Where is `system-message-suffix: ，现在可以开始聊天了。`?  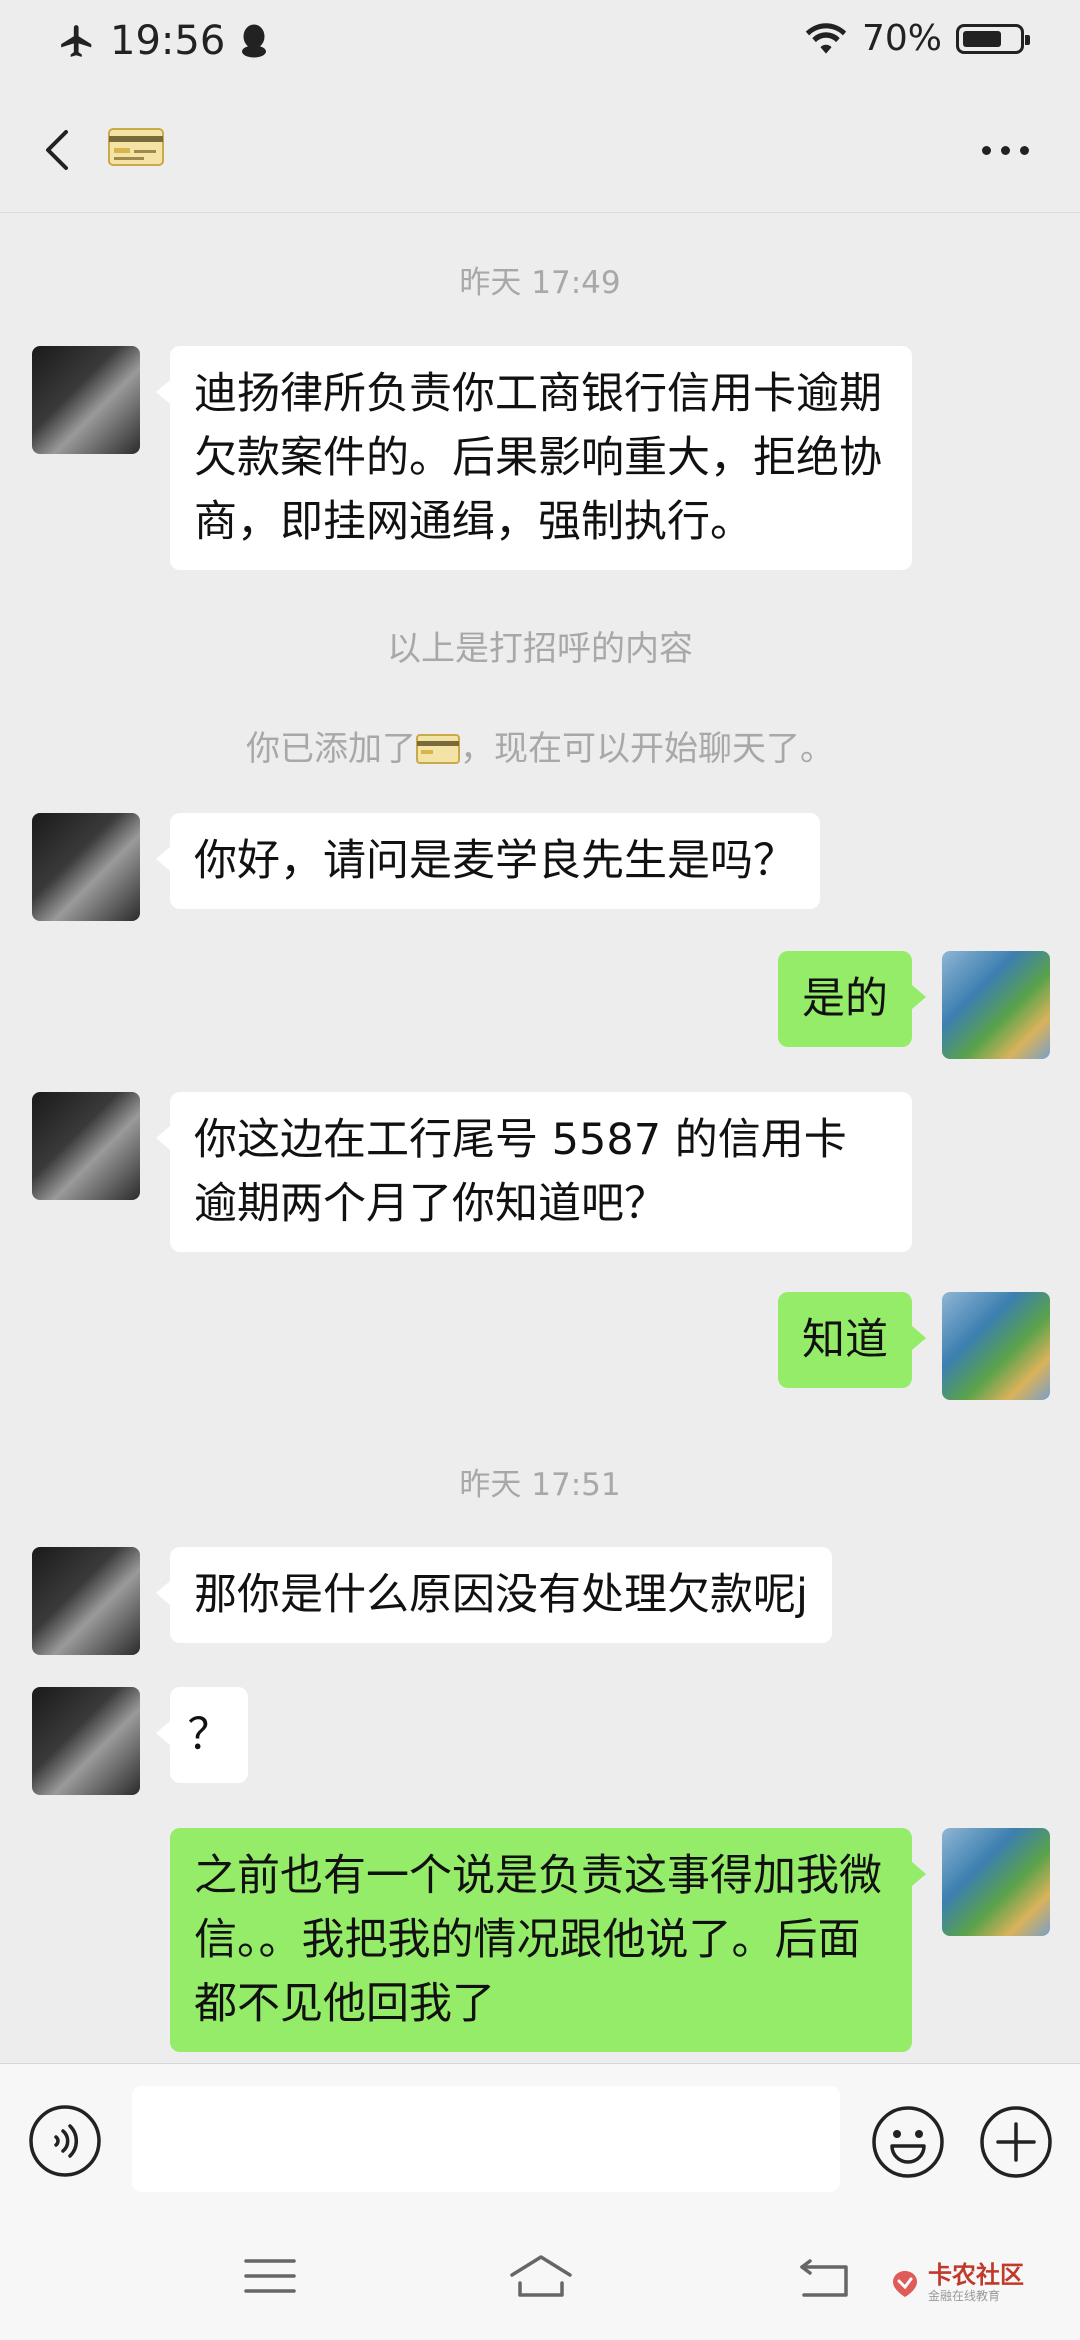
system-message-suffix: ，现在可以开始聊天了。 is located at coordinates (647, 749).